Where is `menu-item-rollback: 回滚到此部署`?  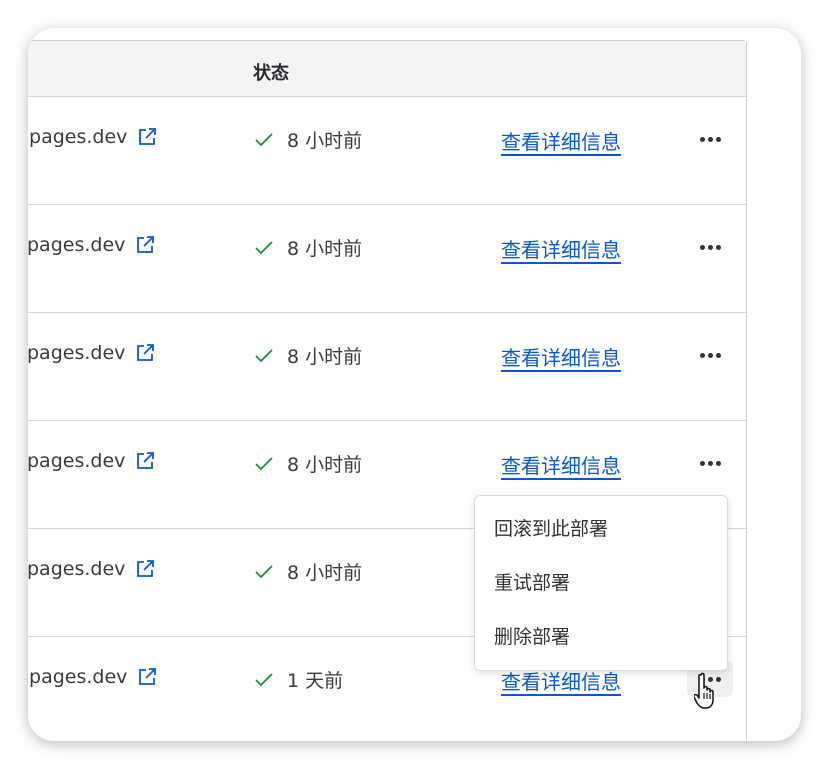
menu-item-rollback: 回滚到此部署 is located at coordinates (601, 535).